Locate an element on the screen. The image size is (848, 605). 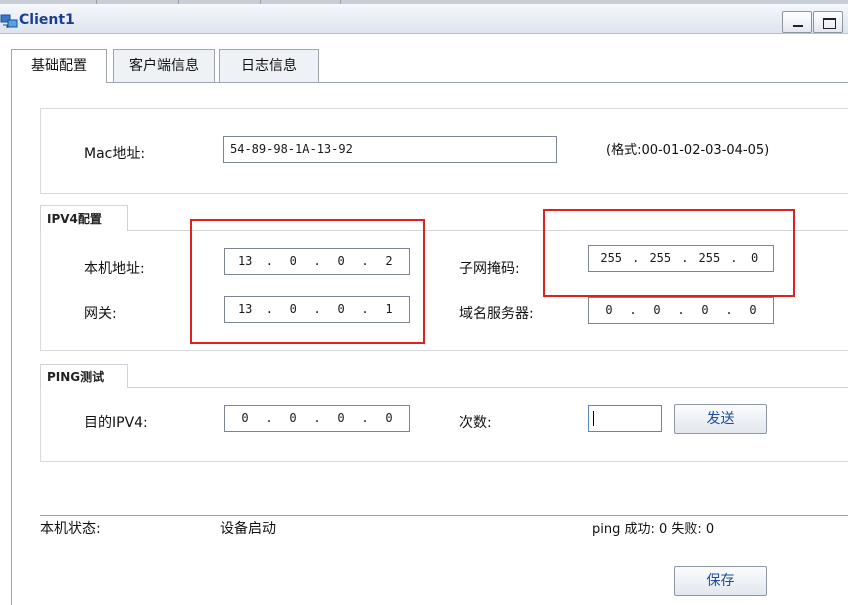
ping-count-label: 次数: is located at coordinates (475, 423).